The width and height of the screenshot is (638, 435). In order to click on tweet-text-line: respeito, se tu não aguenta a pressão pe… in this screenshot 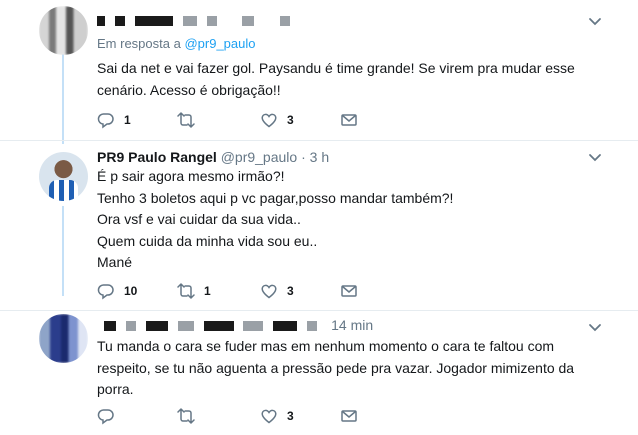, I will do `click(336, 367)`.